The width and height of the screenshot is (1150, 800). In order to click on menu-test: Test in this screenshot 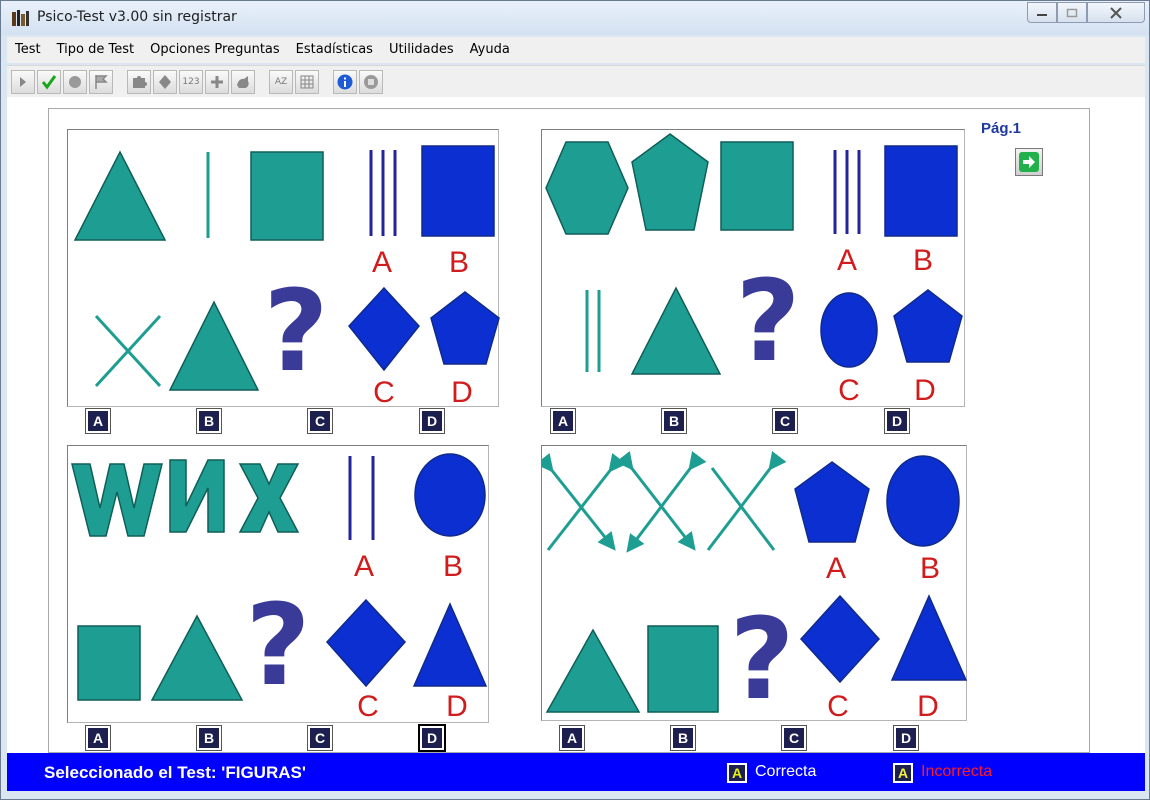, I will do `click(28, 50)`.